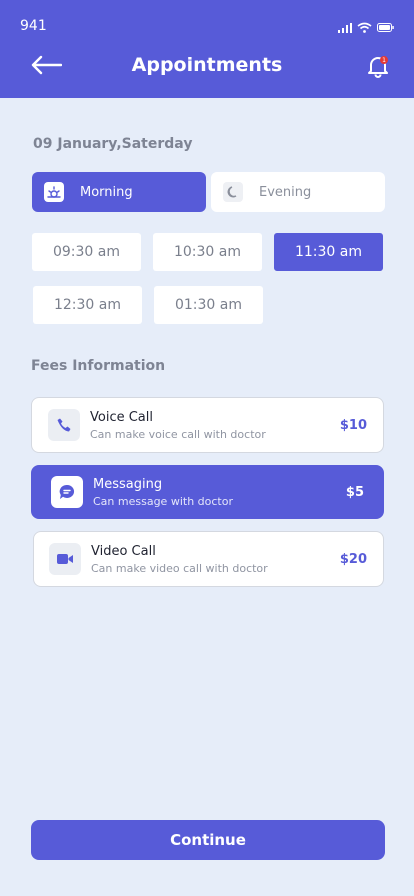 This screenshot has height=896, width=414. I want to click on app-header: 941 Appointments 1, so click(207, 49).